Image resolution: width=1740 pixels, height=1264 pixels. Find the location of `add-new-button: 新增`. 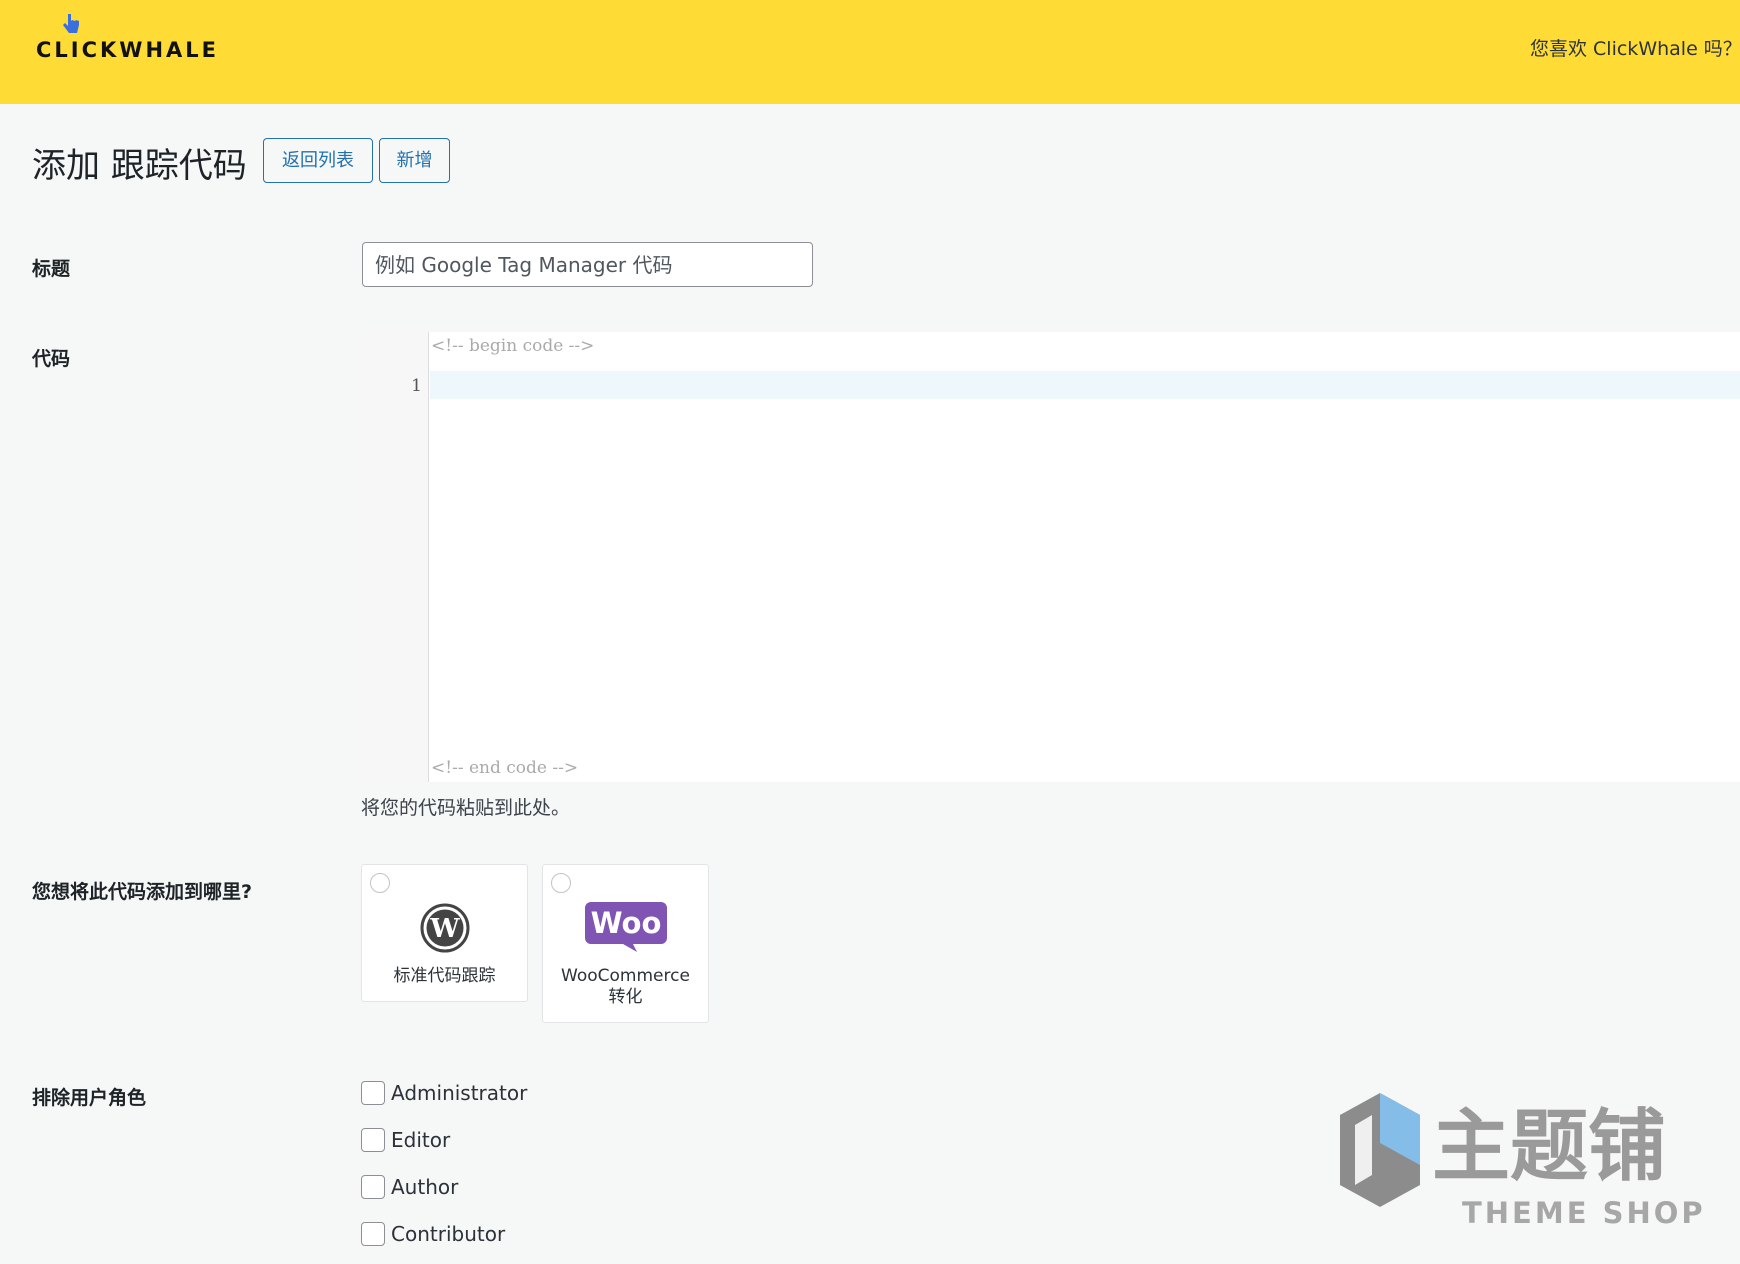

add-new-button: 新增 is located at coordinates (414, 160).